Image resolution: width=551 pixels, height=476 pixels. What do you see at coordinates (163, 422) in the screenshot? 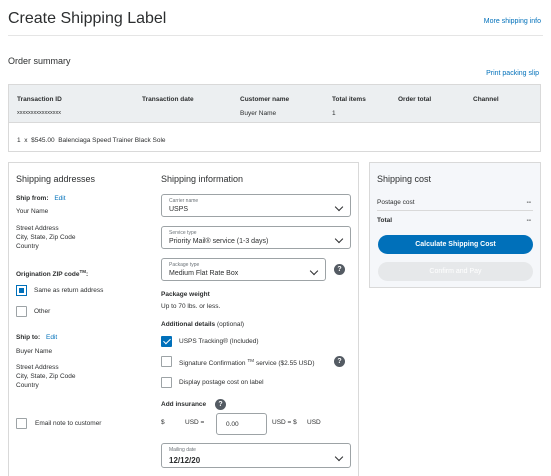
I see `insurance-dollar-sign: $` at bounding box center [163, 422].